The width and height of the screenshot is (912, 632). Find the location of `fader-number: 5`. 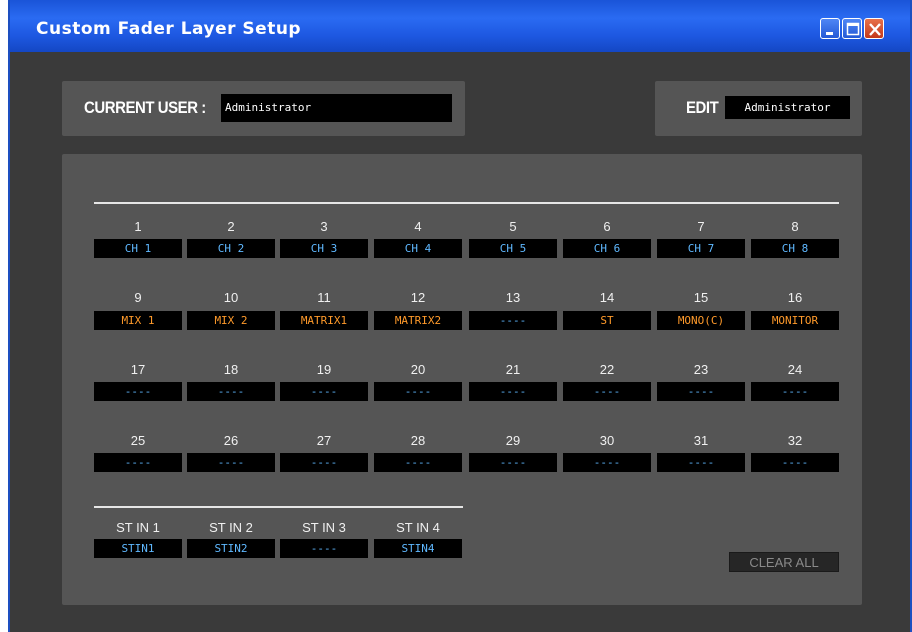

fader-number: 5 is located at coordinates (513, 226).